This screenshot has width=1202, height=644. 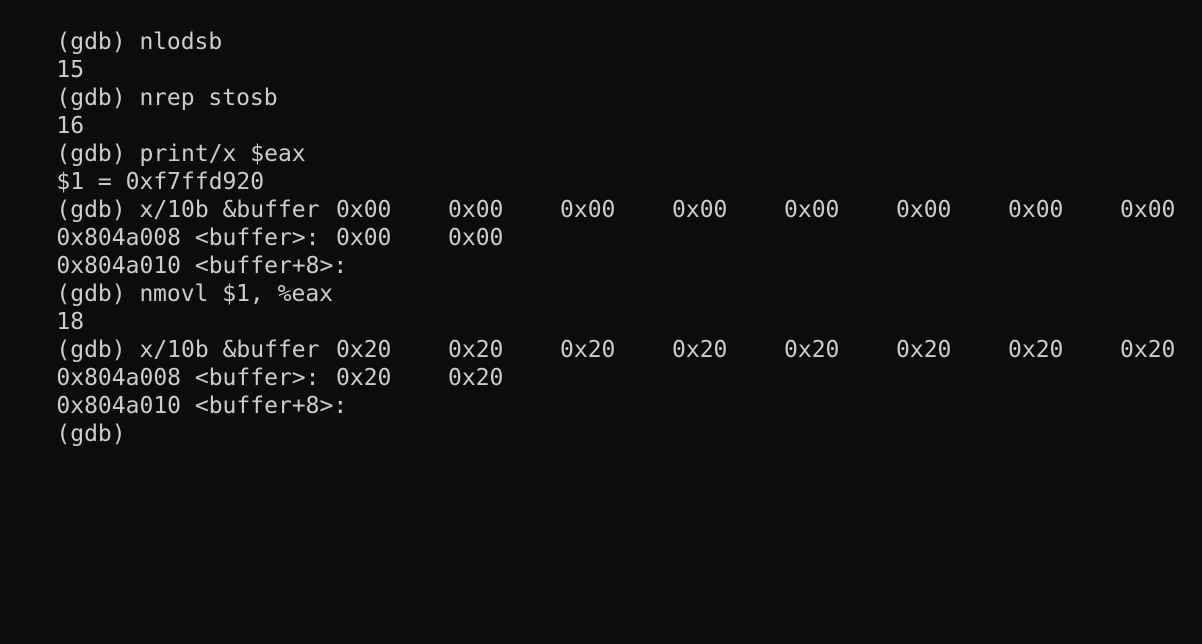 I want to click on source-code: movl $1, %eax, so click(x=243, y=294).